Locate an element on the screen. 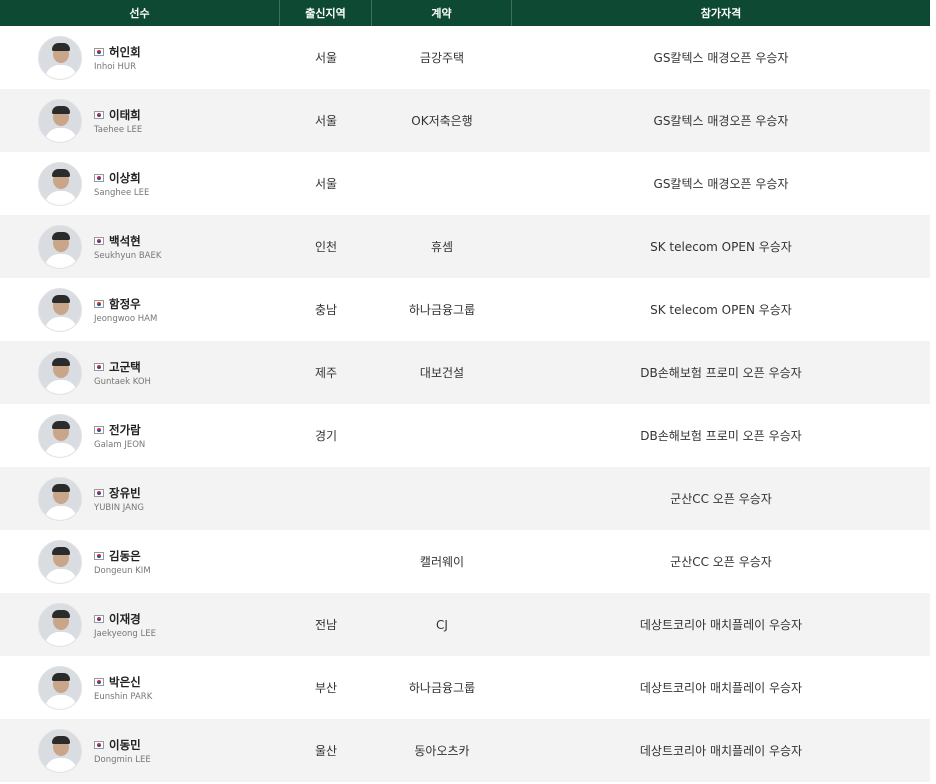  player-name-korean: 허인회 is located at coordinates (125, 52).